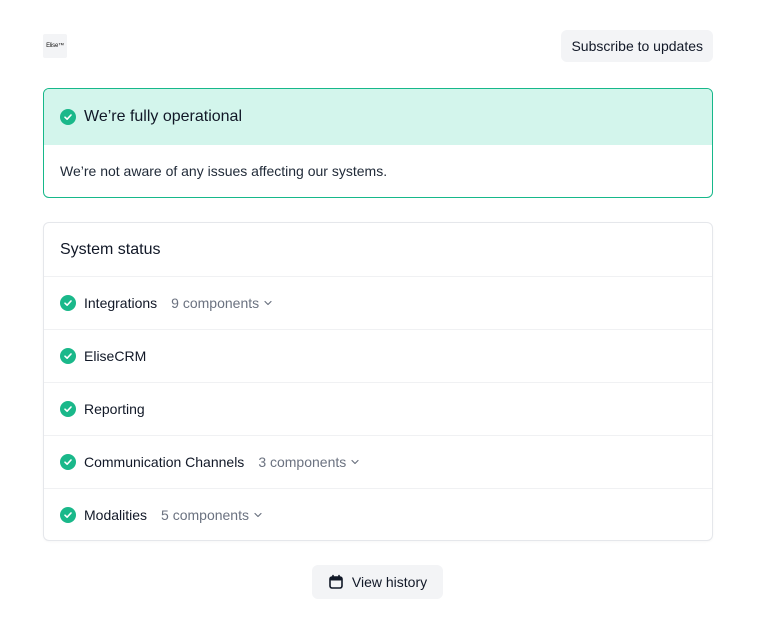  Describe the element at coordinates (163, 116) in the screenshot. I see `banner-title: We’re fully operational` at that location.